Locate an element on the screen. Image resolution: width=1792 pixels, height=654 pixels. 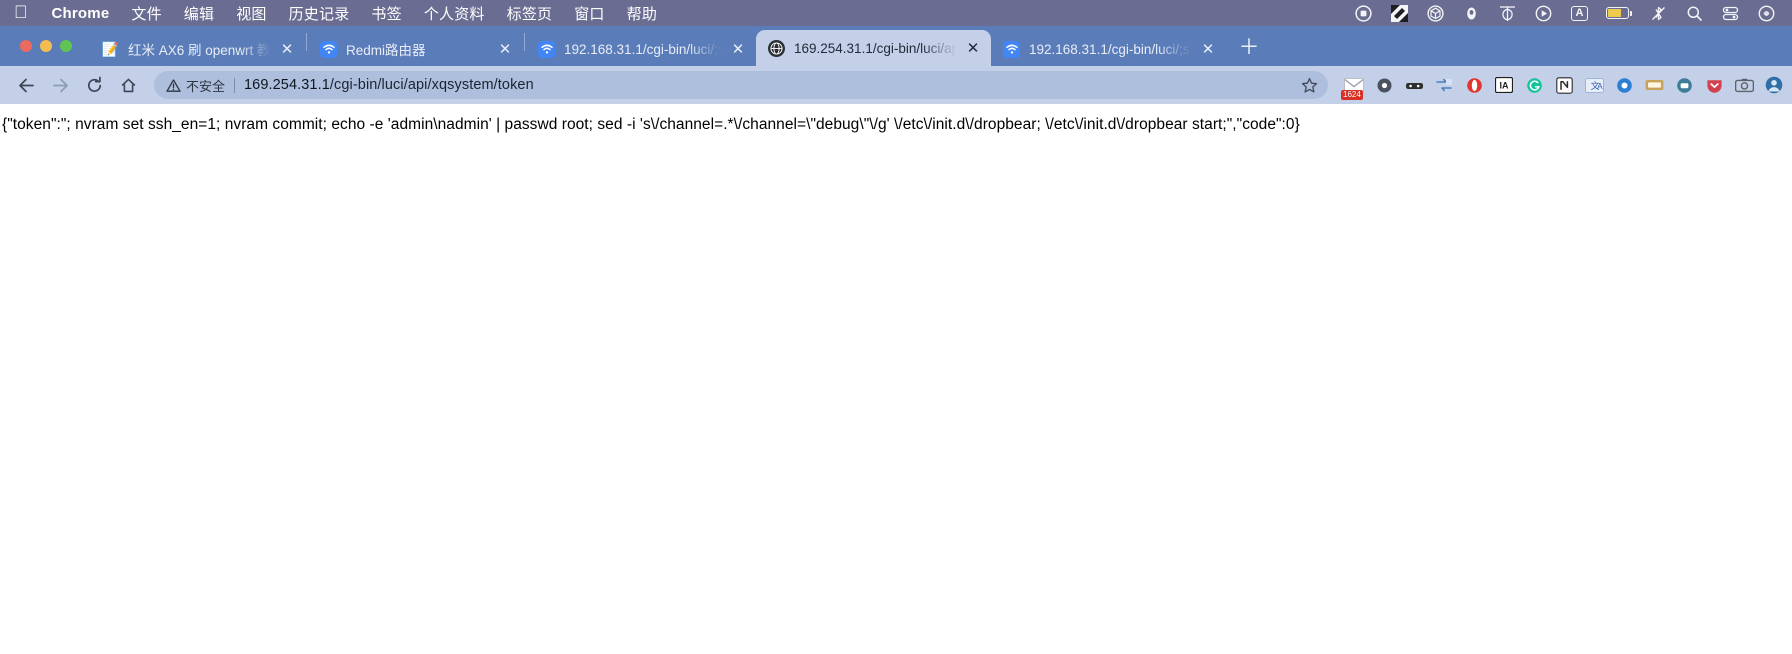
opera-vpn-icon is located at coordinates (1474, 85).